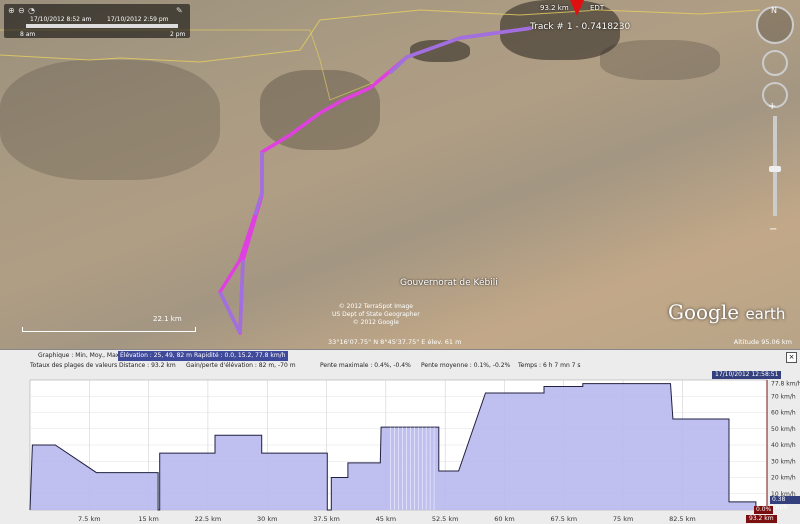  What do you see at coordinates (375, 306) in the screenshot?
I see `credit-line: © 2012 TerraSpot Image` at bounding box center [375, 306].